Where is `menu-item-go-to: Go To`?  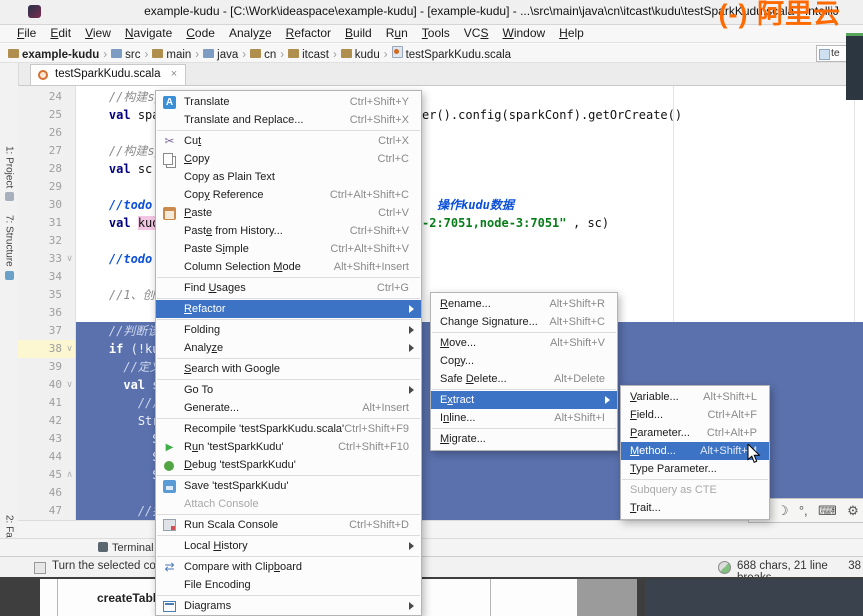 menu-item-go-to: Go To is located at coordinates (288, 390).